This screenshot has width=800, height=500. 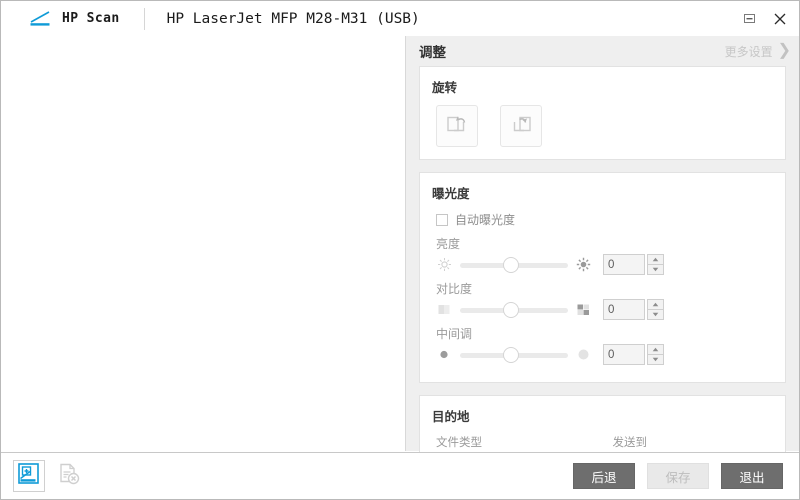 What do you see at coordinates (583, 354) in the screenshot?
I see `midtone-light-icon` at bounding box center [583, 354].